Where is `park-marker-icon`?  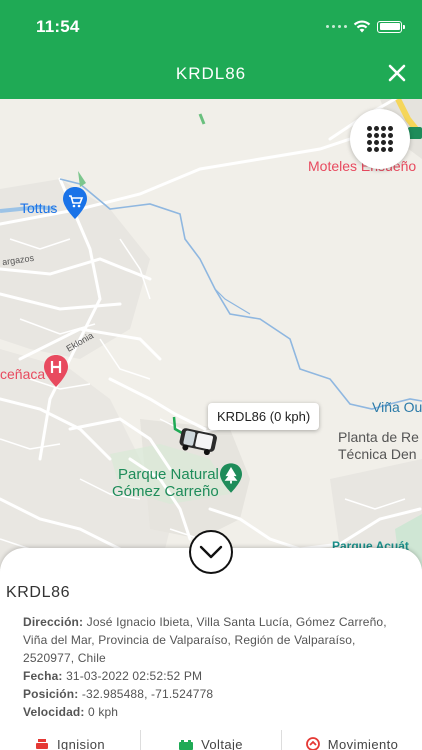
park-marker-icon is located at coordinates (231, 478).